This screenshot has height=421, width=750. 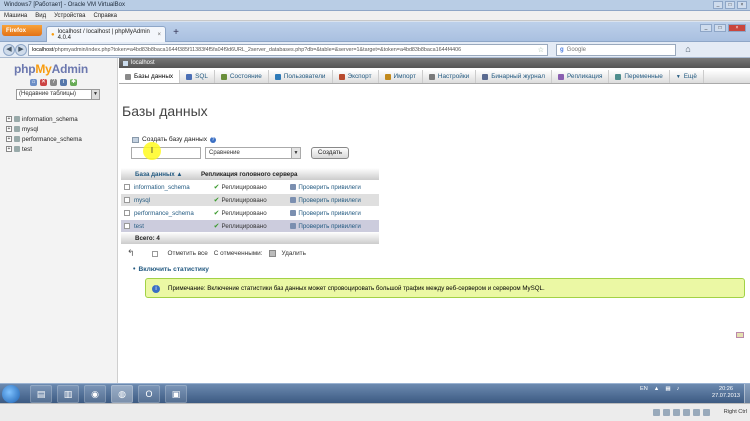 I want to click on logout-icon: ✕, so click(x=43, y=82).